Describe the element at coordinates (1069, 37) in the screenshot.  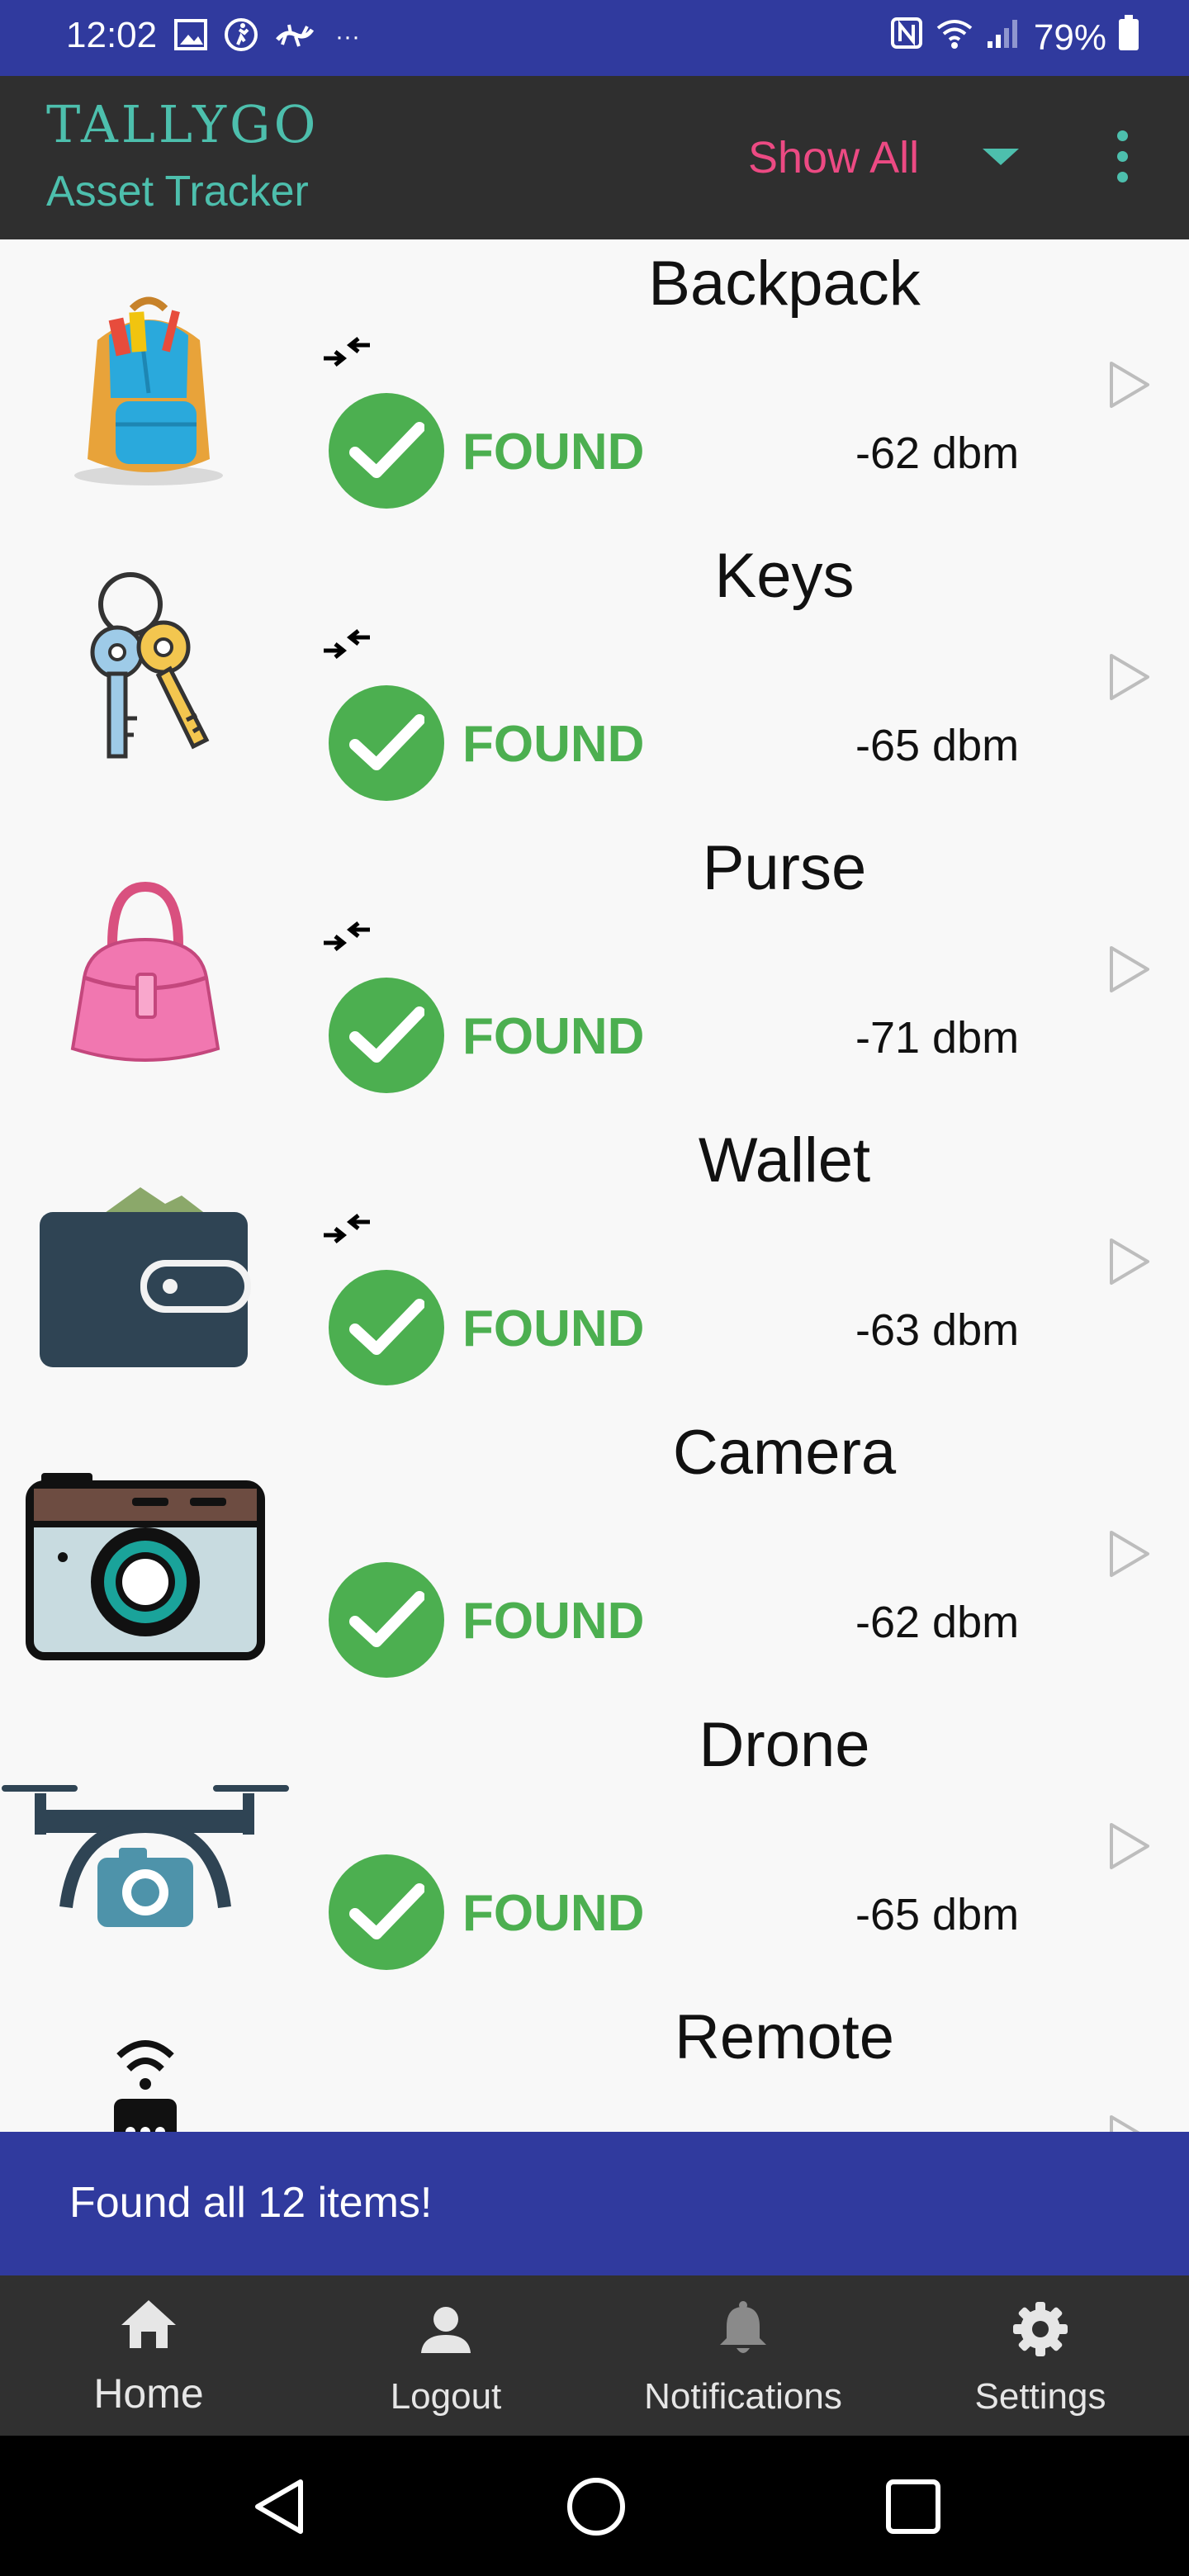
I see `battery-percent: 79%` at that location.